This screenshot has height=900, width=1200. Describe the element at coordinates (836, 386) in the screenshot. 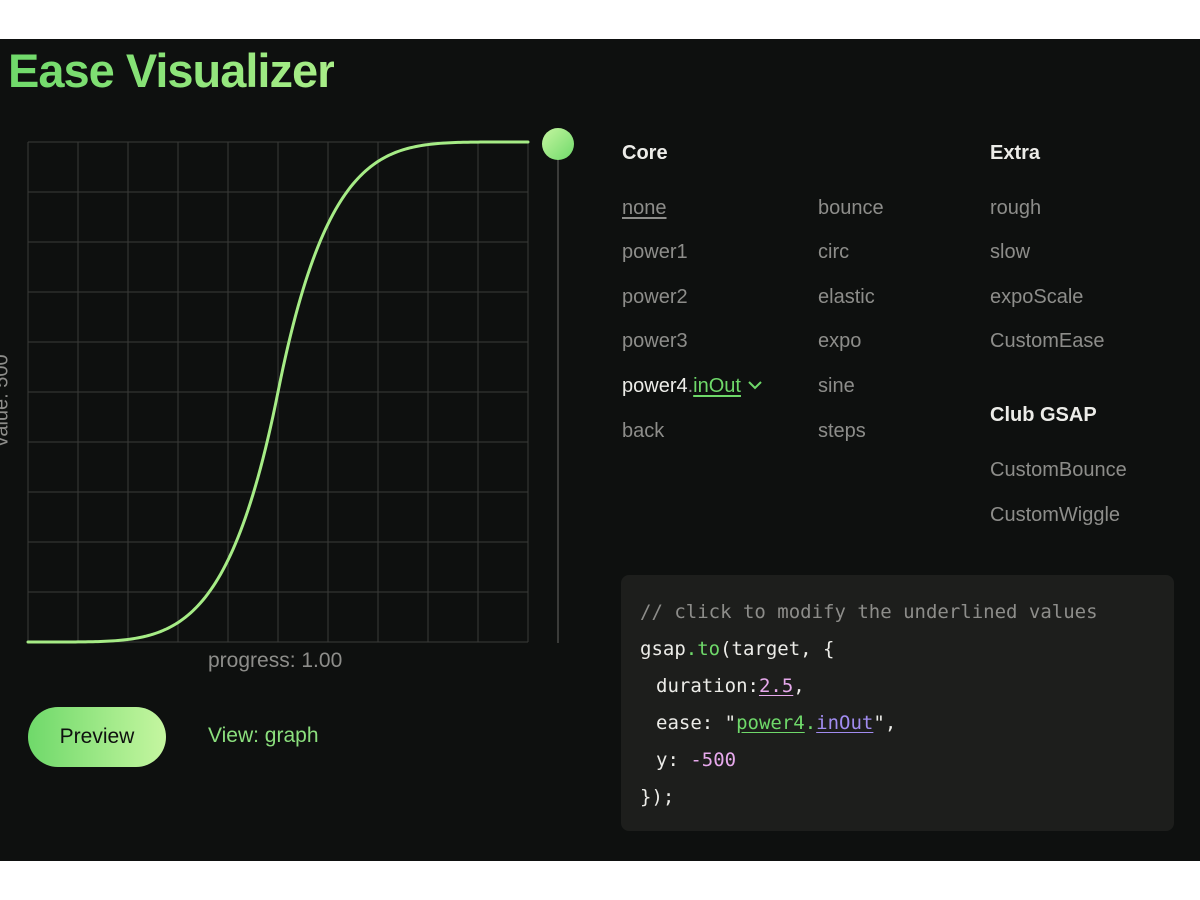

I see `ease-sine: sine` at that location.